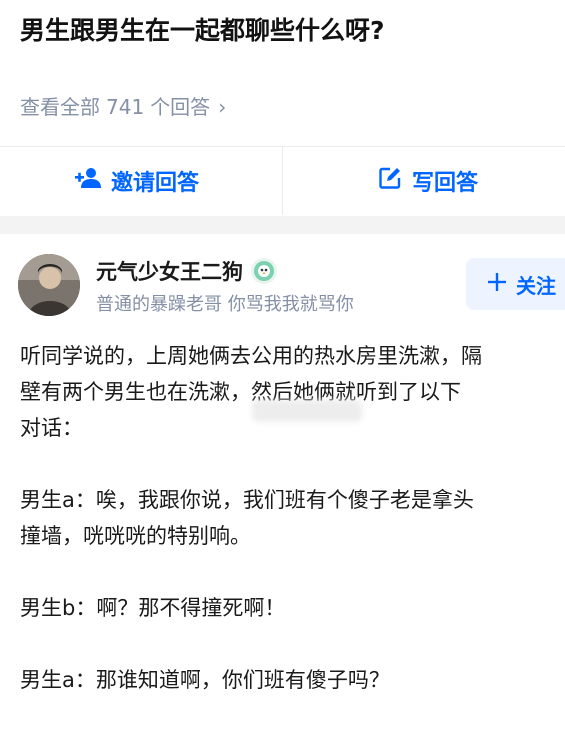 The image size is (565, 733). What do you see at coordinates (291, 285) in the screenshot?
I see `answer-author: 元气少女王二狗 普通的暴躁老哥 你骂我我就骂你 关注` at bounding box center [291, 285].